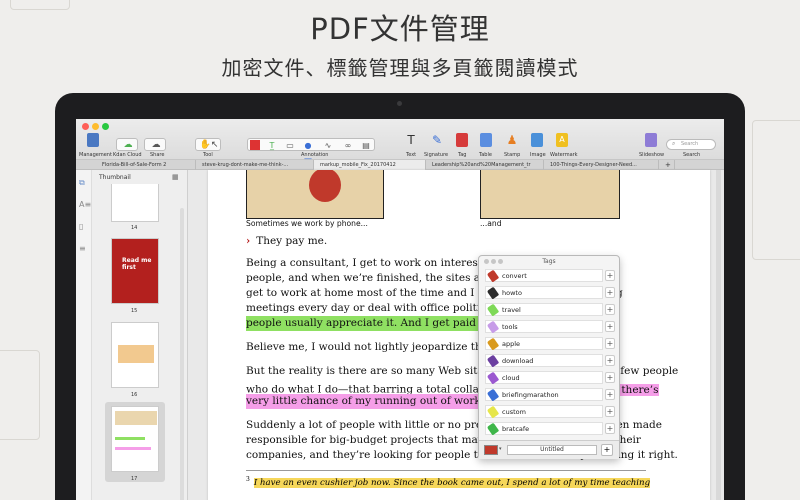 Image resolution: width=800 pixels, height=500 pixels. Describe the element at coordinates (82, 248) in the screenshot. I see `outline-icon: ≡` at that location.